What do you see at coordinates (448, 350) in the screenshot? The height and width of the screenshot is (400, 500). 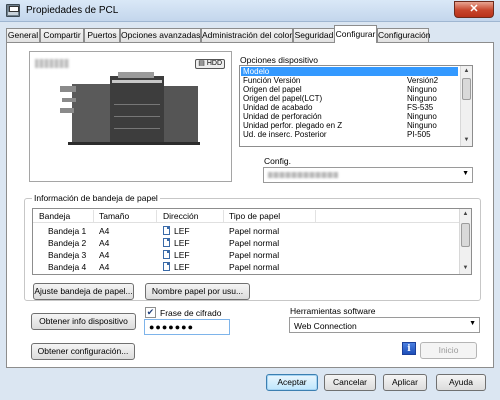 I see `start-button: Inicio` at bounding box center [448, 350].